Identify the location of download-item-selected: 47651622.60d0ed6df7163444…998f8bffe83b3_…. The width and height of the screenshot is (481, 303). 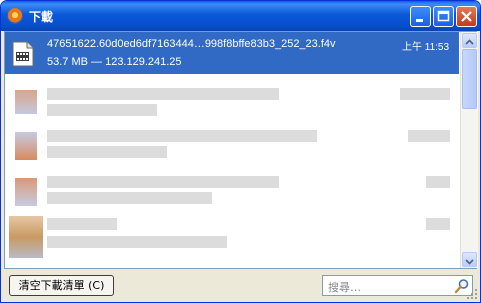
(232, 53).